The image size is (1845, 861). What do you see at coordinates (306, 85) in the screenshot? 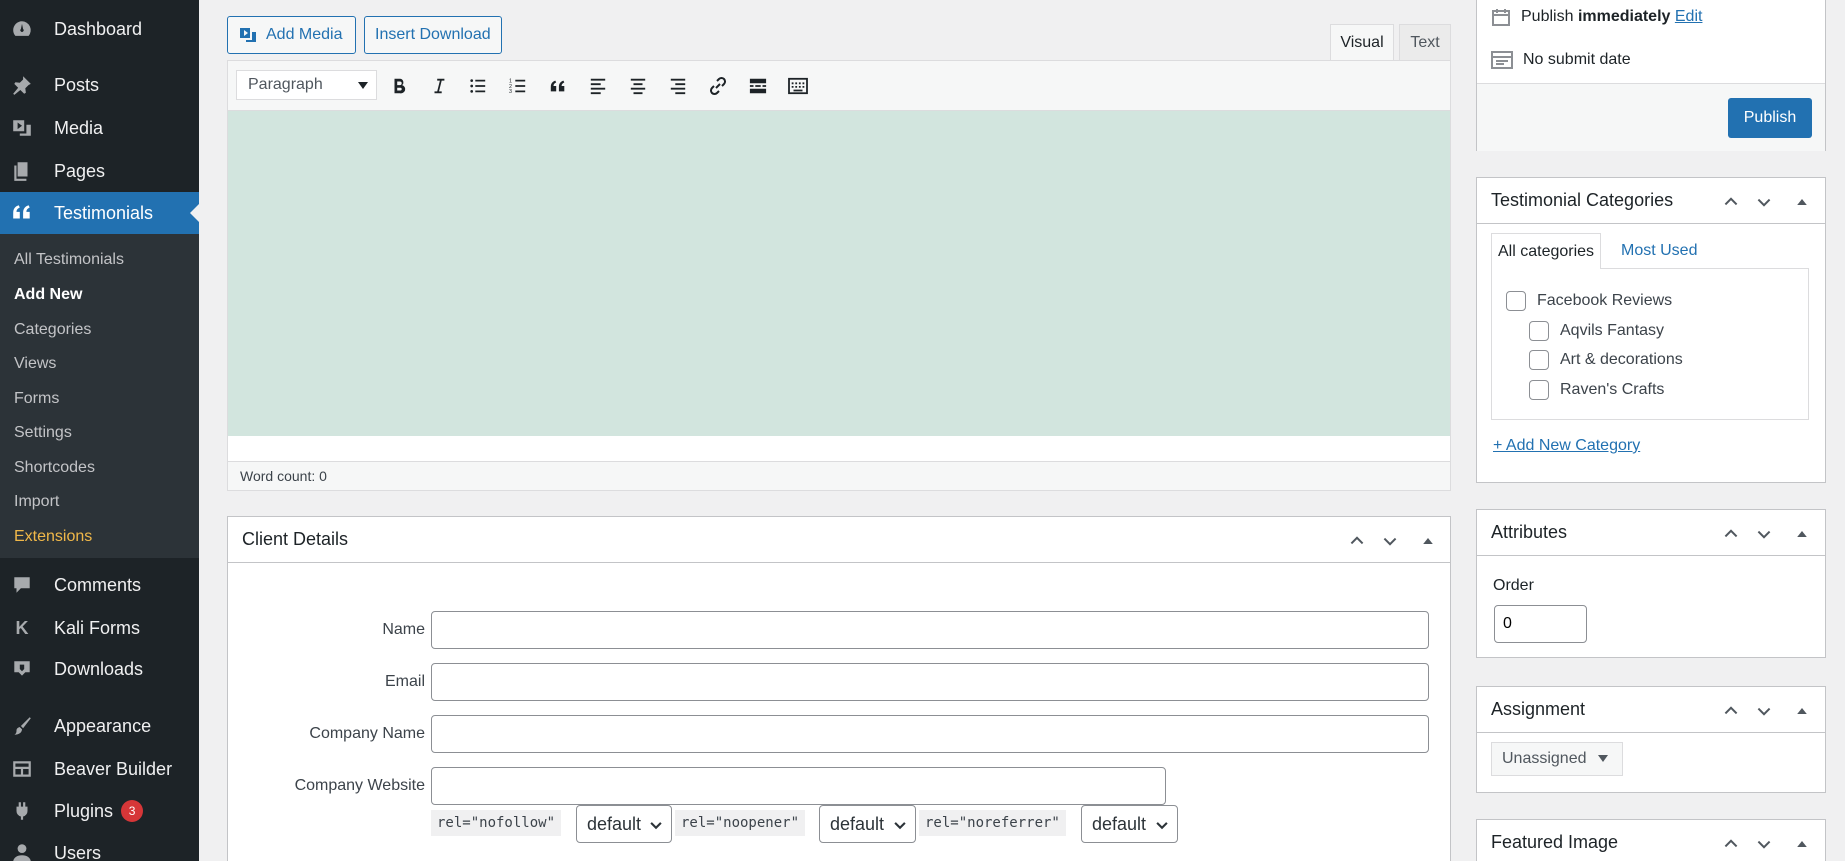
I see `format-select: Paragraph` at bounding box center [306, 85].